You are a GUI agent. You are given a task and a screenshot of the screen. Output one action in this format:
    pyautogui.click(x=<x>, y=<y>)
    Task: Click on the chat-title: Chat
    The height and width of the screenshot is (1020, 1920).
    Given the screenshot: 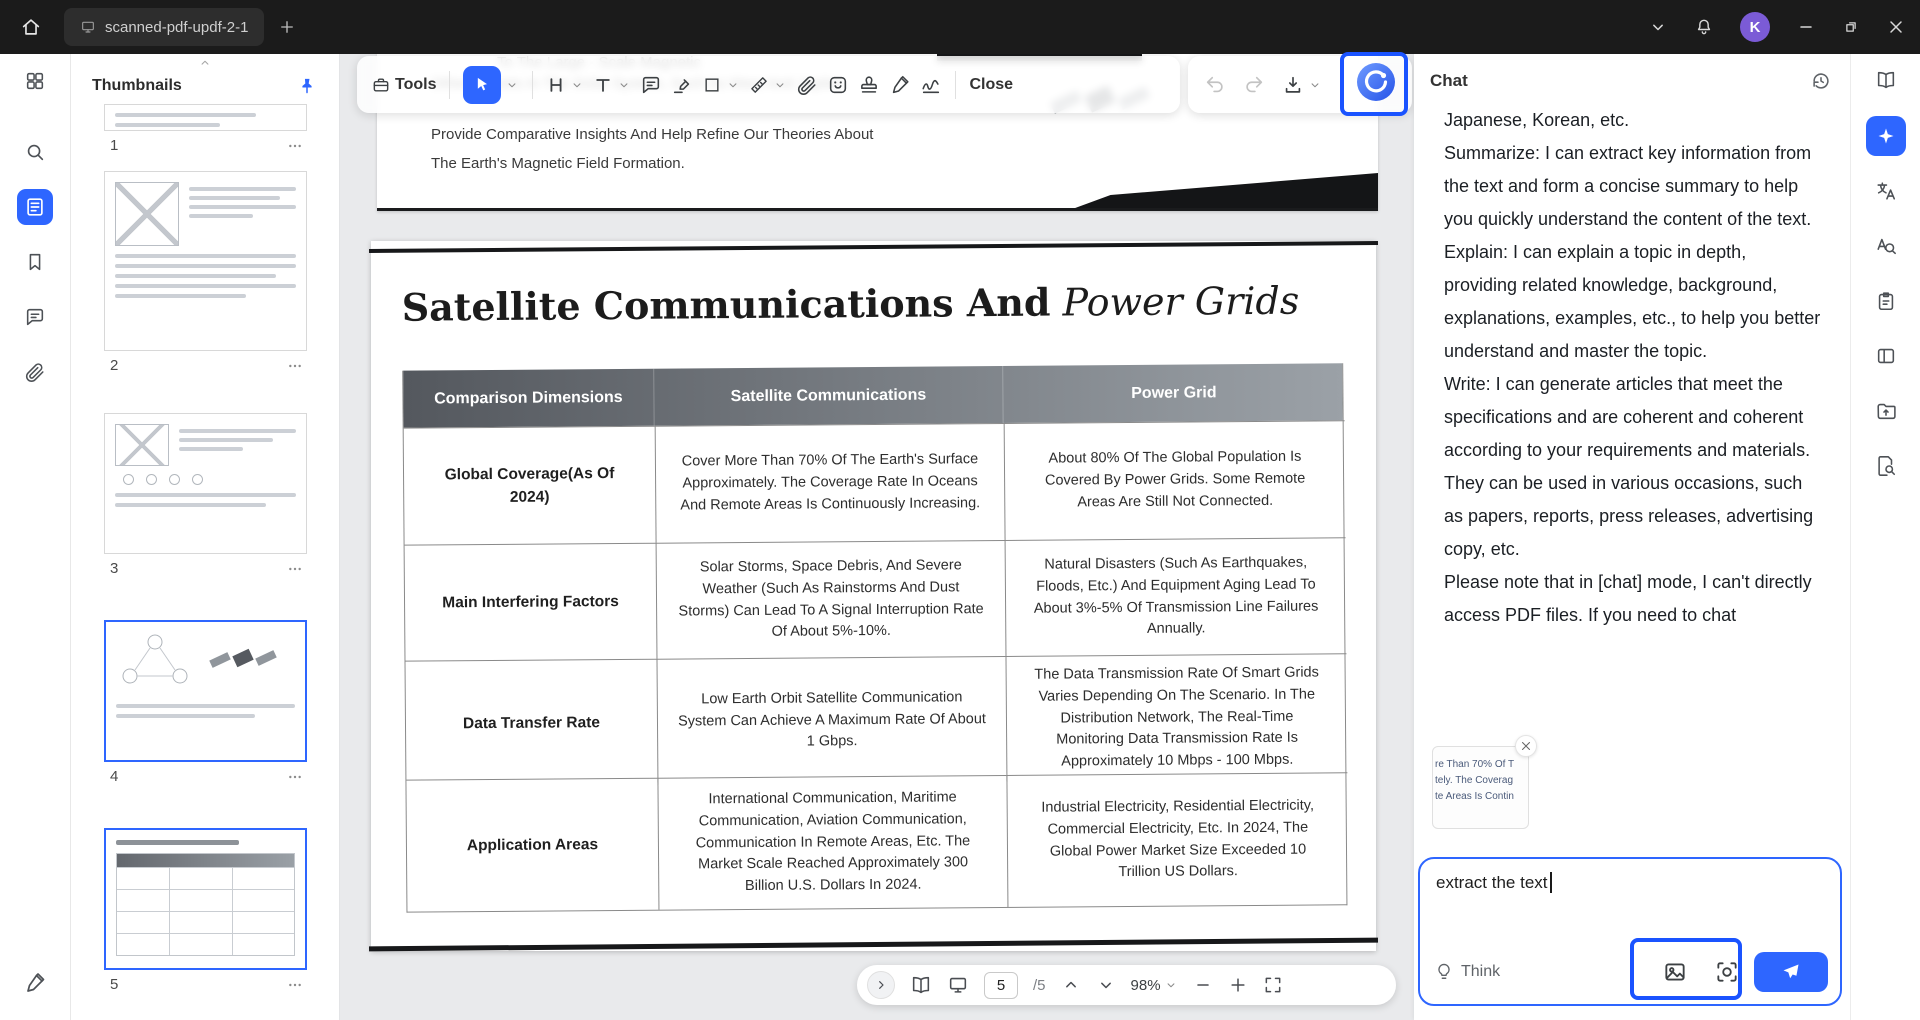 What is the action you would take?
    pyautogui.click(x=1449, y=80)
    